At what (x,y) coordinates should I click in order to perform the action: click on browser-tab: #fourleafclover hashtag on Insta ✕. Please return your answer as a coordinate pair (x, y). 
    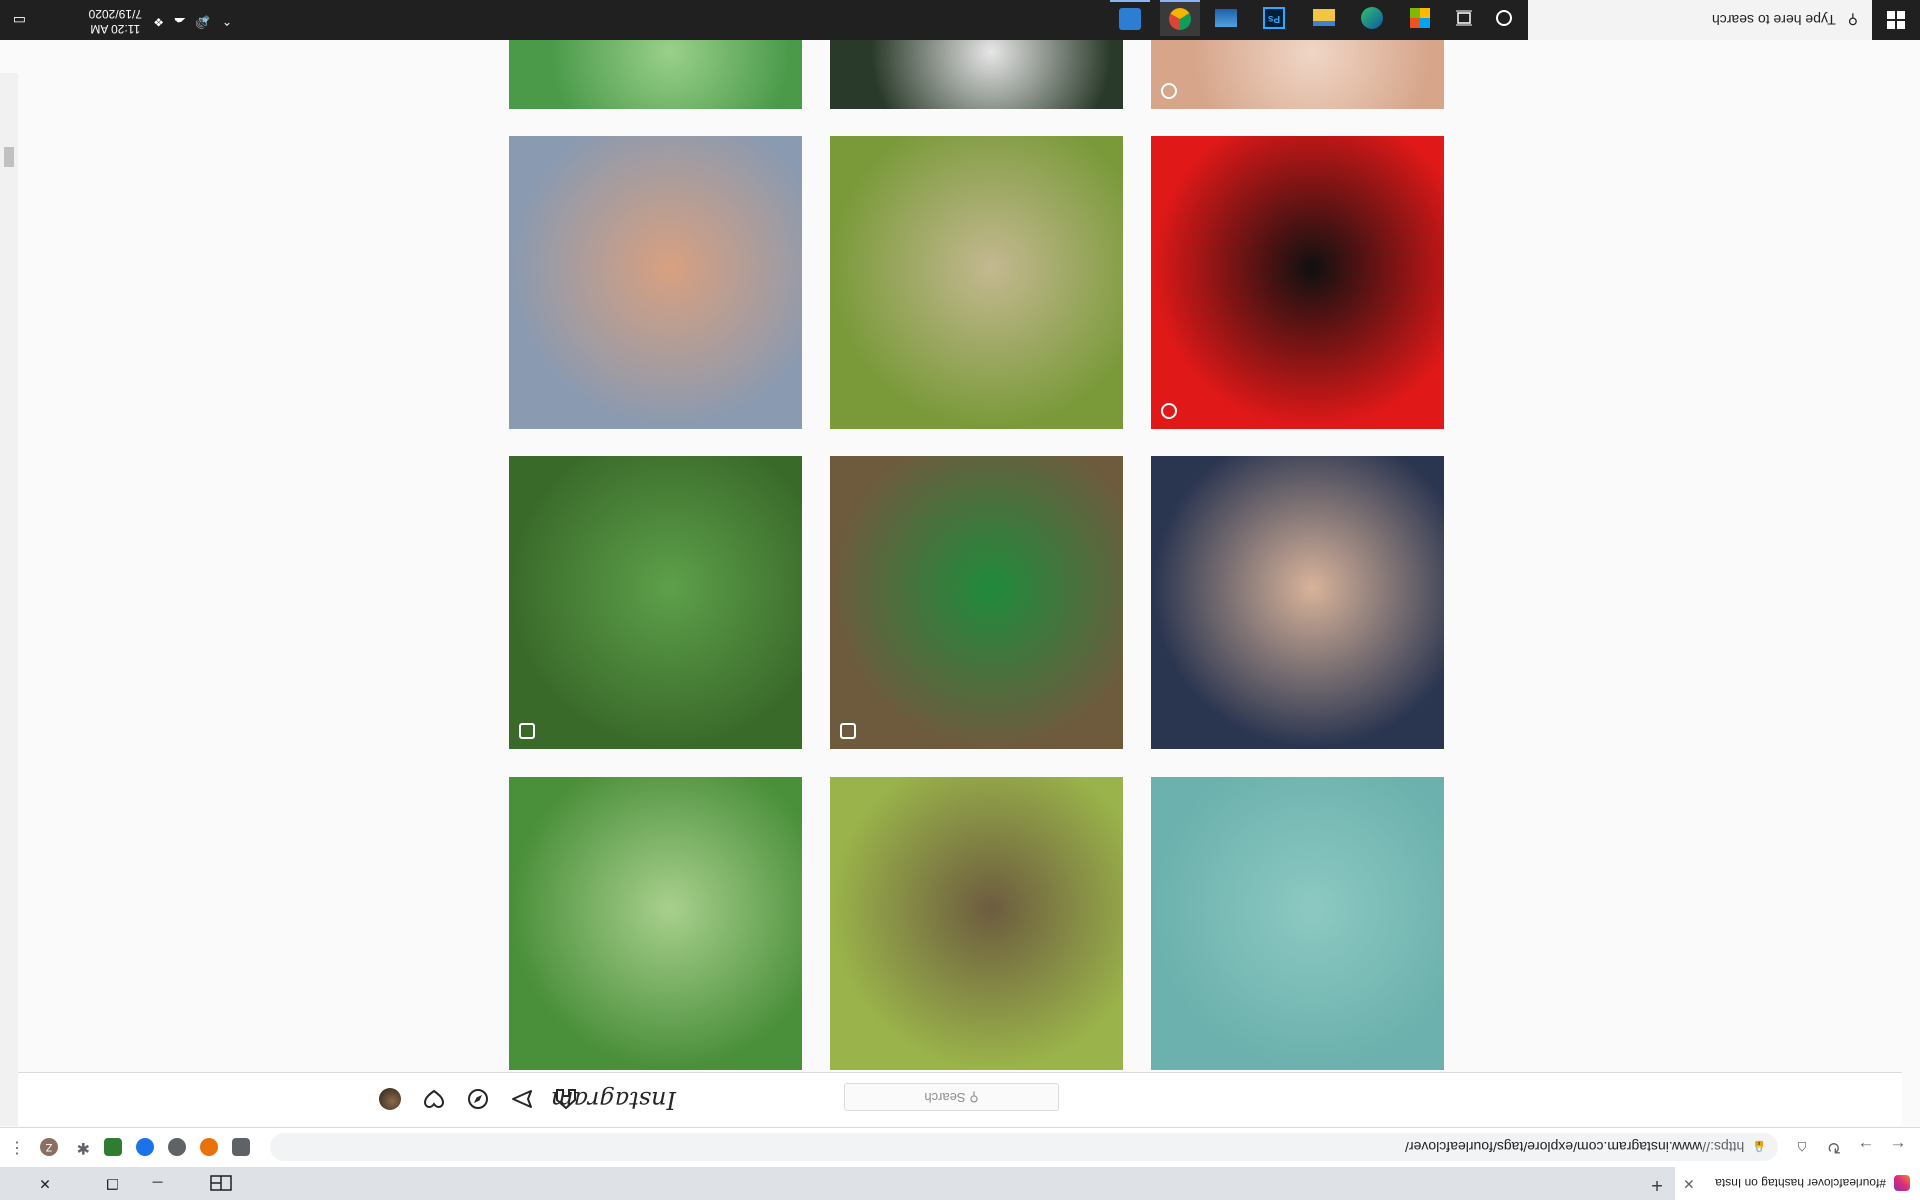
    Looking at the image, I should click on (1797, 1183).